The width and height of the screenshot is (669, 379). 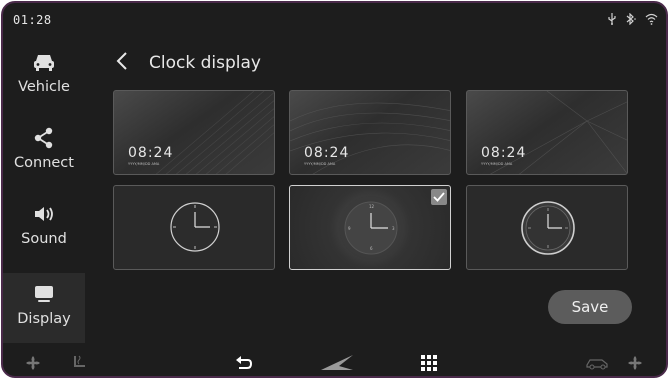 What do you see at coordinates (194, 132) in the screenshot?
I see `clock-style-digital-1: 08:24 YYYY/MM/DD AMA` at bounding box center [194, 132].